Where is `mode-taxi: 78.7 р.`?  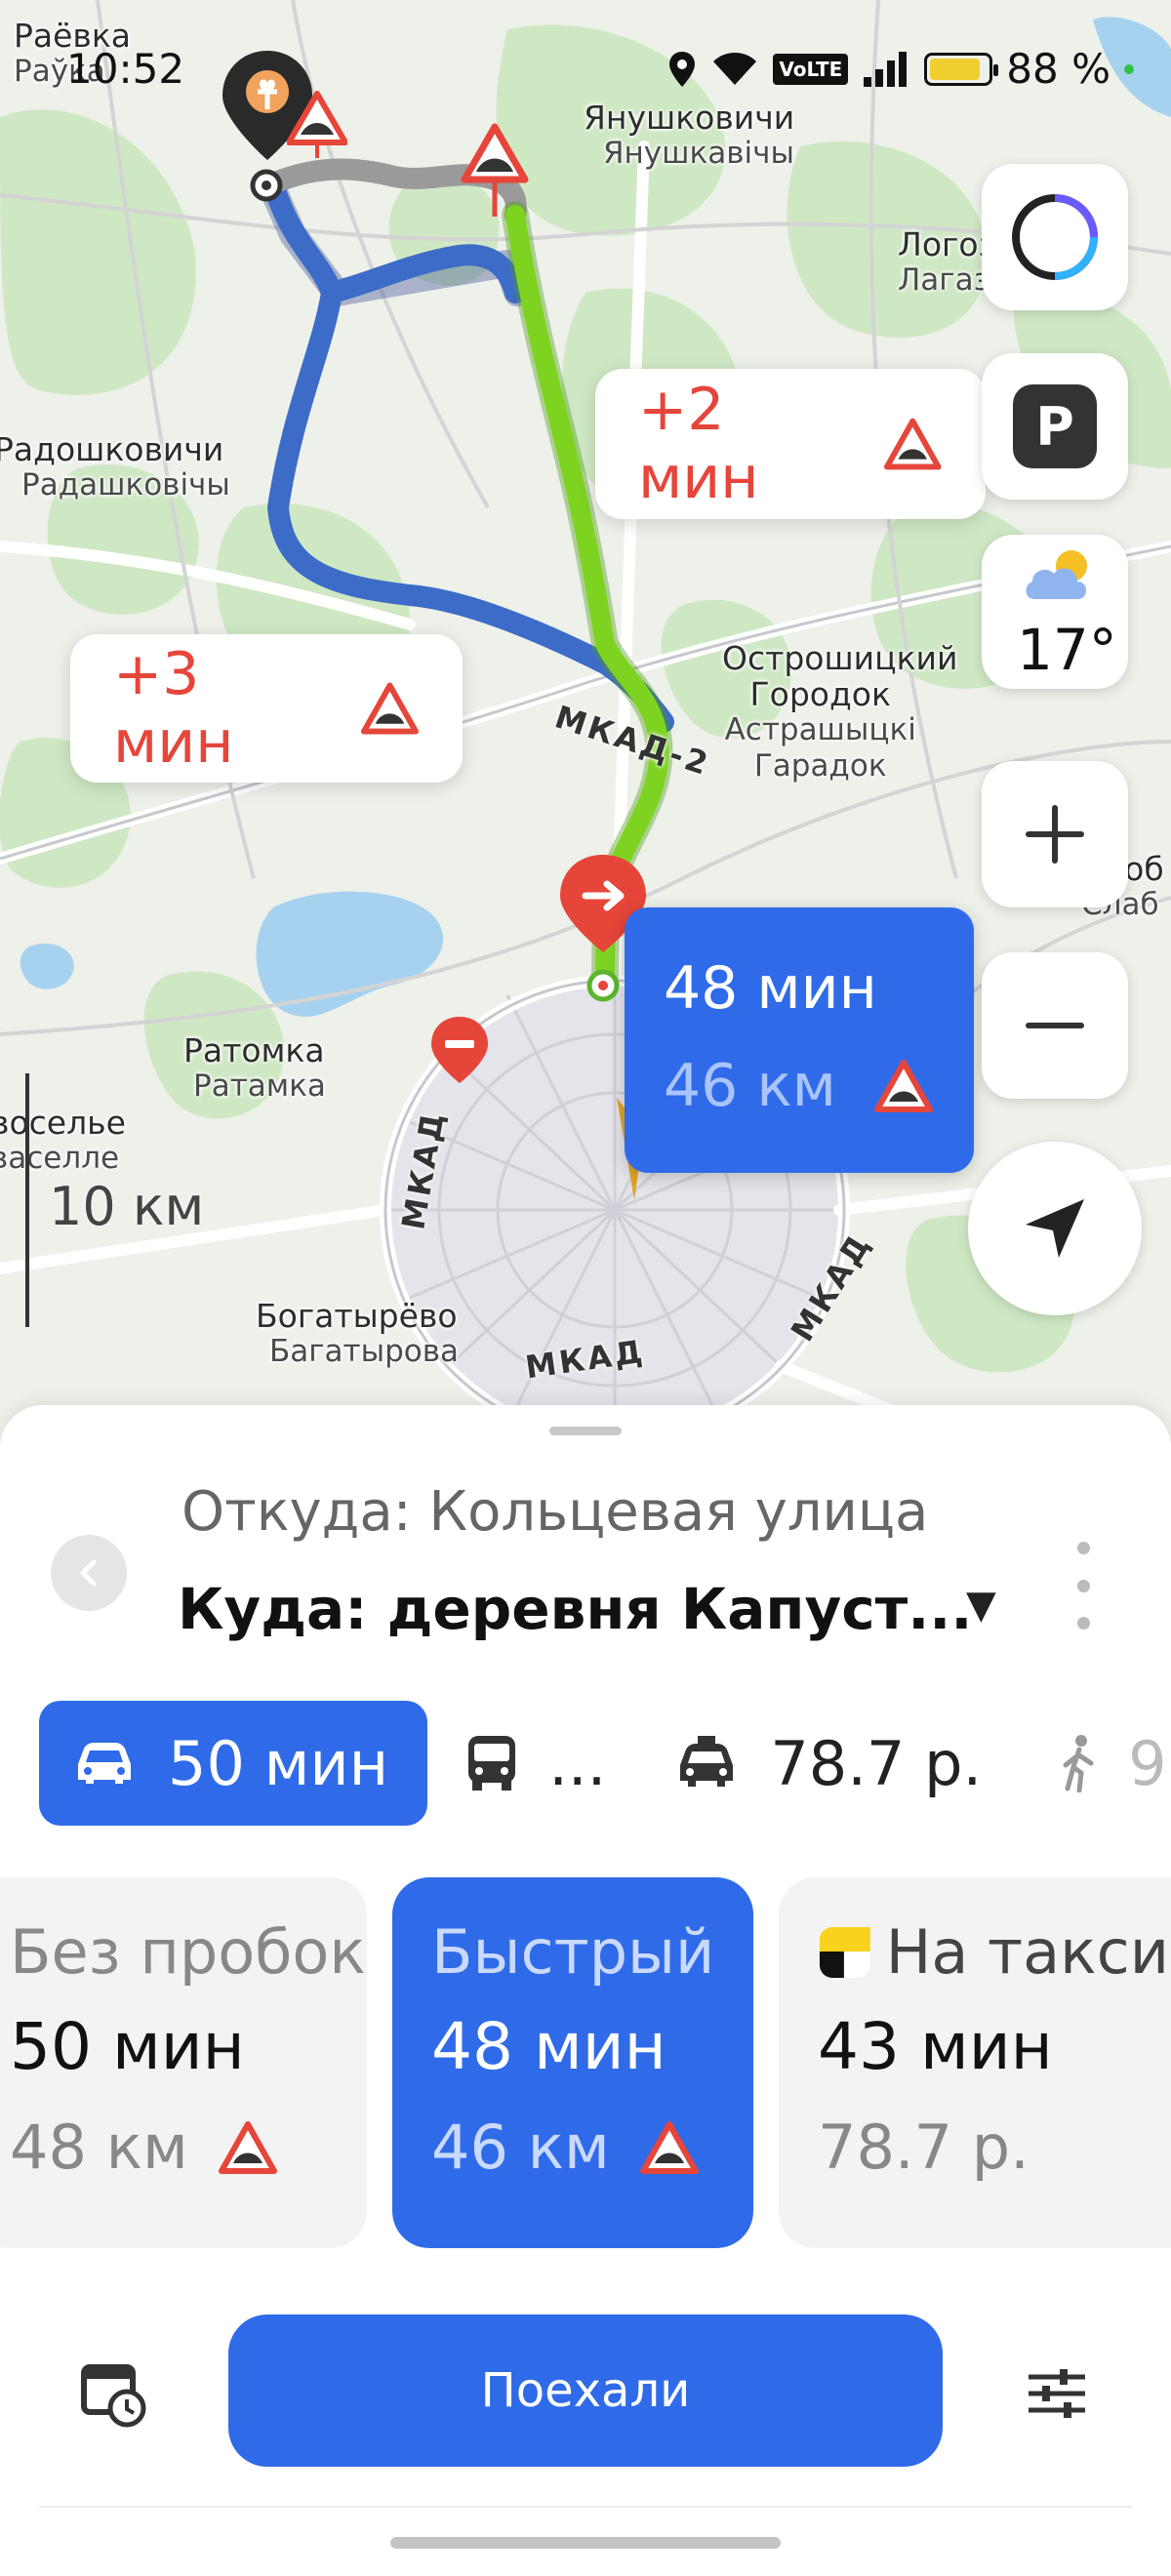
mode-taxi: 78.7 р. is located at coordinates (827, 1763).